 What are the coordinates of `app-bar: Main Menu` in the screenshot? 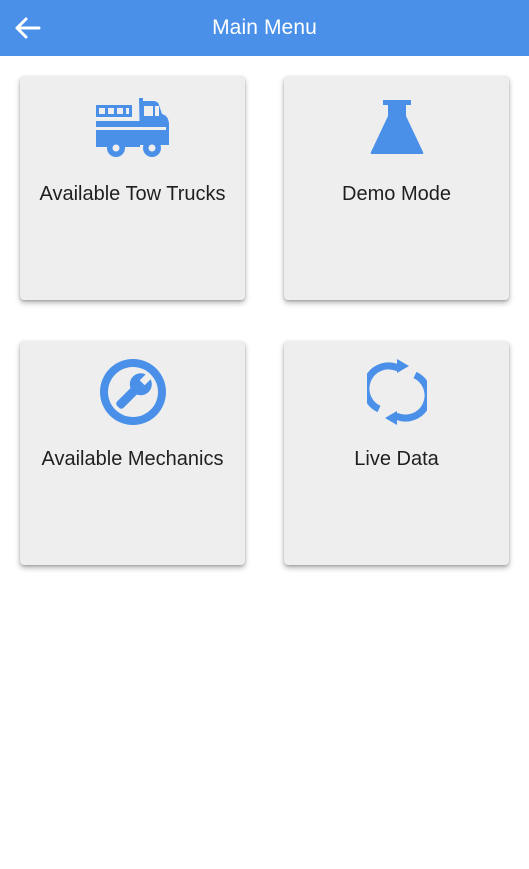 It's located at (264, 28).